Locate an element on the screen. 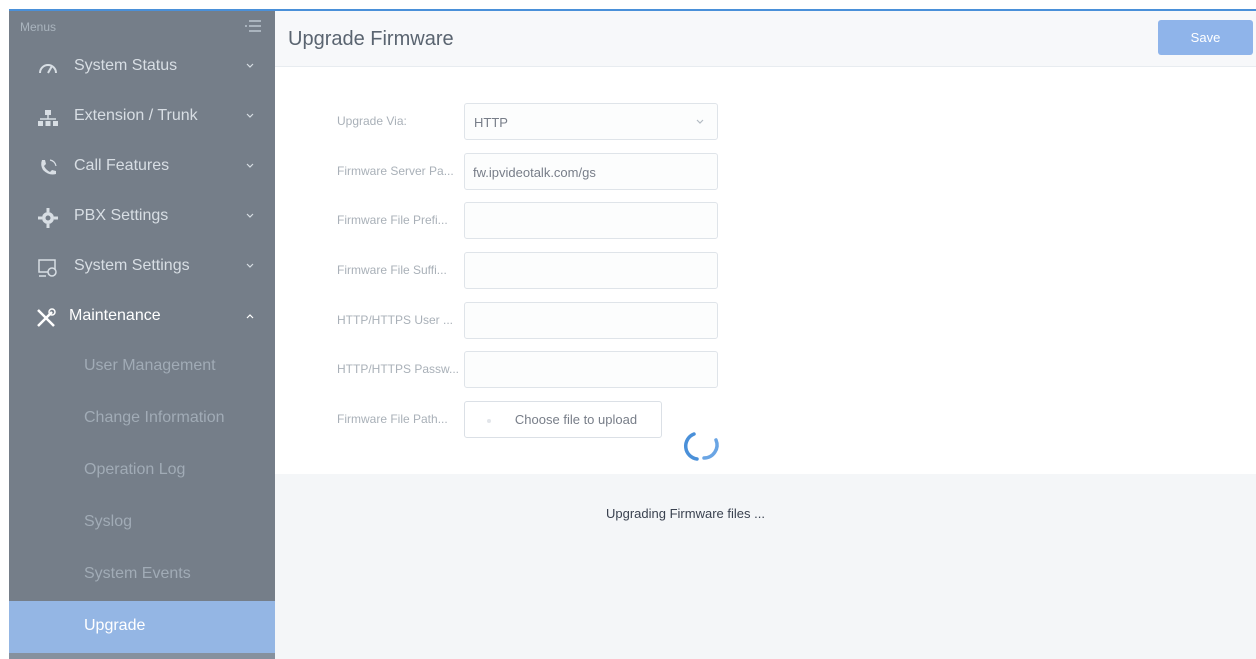 The width and height of the screenshot is (1256, 659). upgrade-via-label: Upgrade Via: is located at coordinates (372, 121).